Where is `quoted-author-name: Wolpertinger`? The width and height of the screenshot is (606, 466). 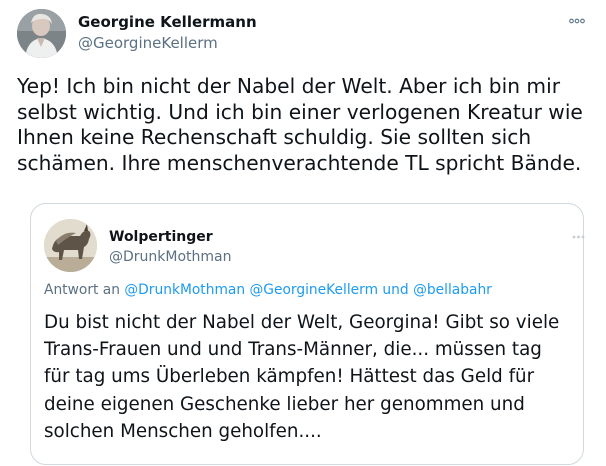 quoted-author-name: Wolpertinger is located at coordinates (161, 237).